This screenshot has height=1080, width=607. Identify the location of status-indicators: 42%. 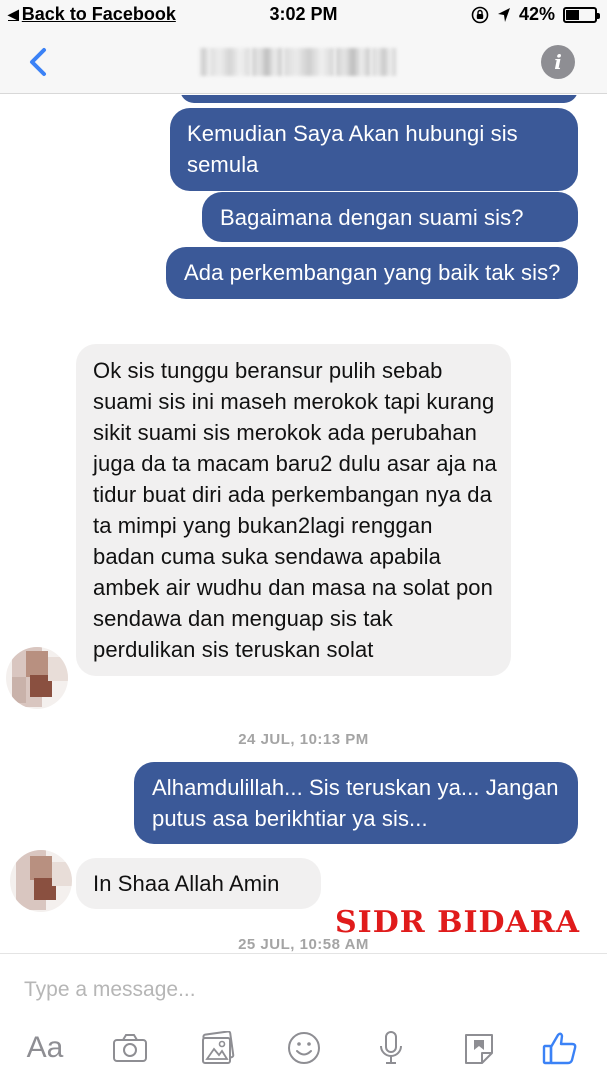
(535, 14).